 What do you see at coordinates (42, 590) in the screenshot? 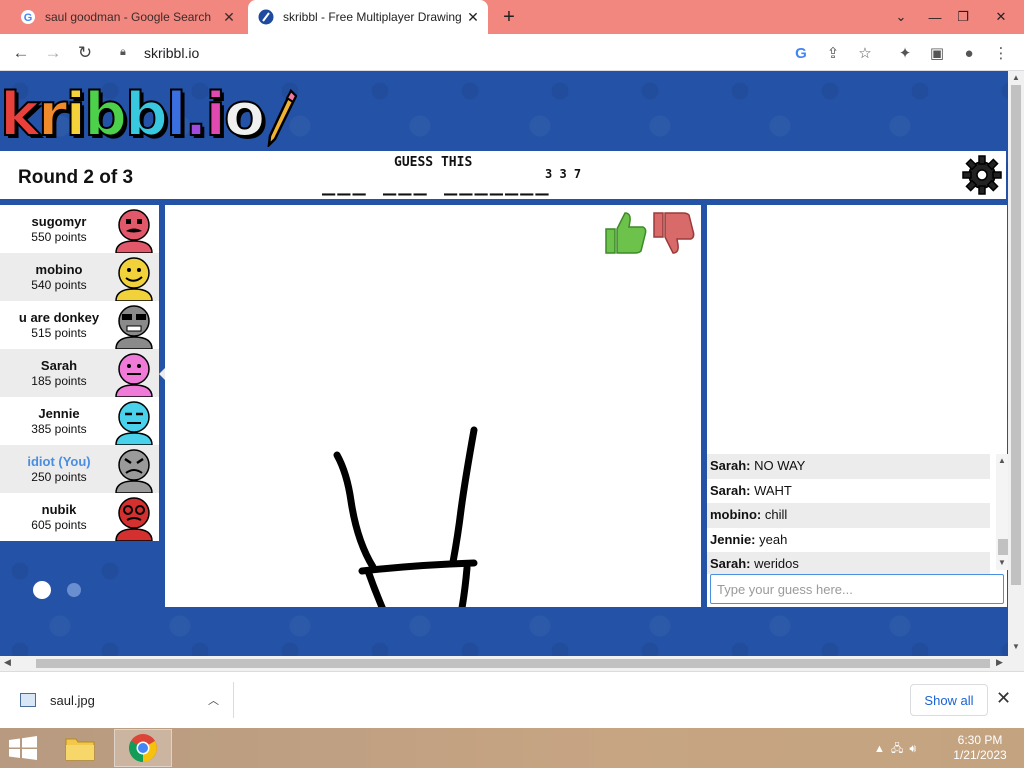
I see `page-dot-active` at bounding box center [42, 590].